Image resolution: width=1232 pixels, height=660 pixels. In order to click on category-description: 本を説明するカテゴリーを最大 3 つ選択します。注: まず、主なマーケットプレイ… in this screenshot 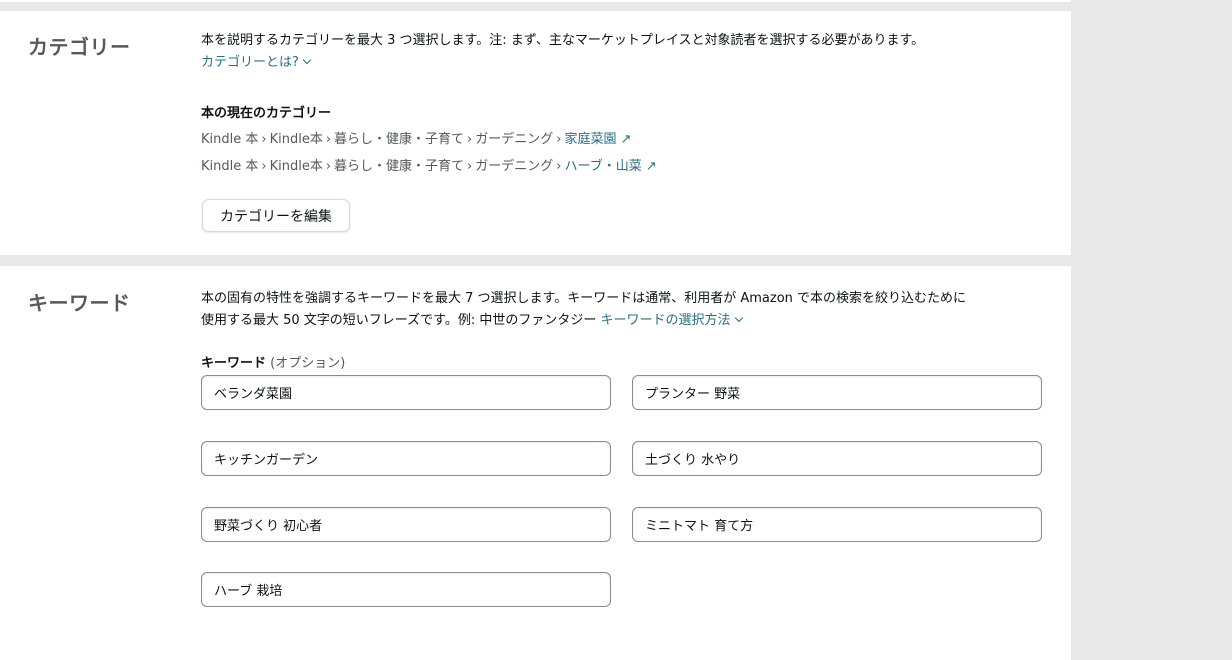, I will do `click(621, 52)`.